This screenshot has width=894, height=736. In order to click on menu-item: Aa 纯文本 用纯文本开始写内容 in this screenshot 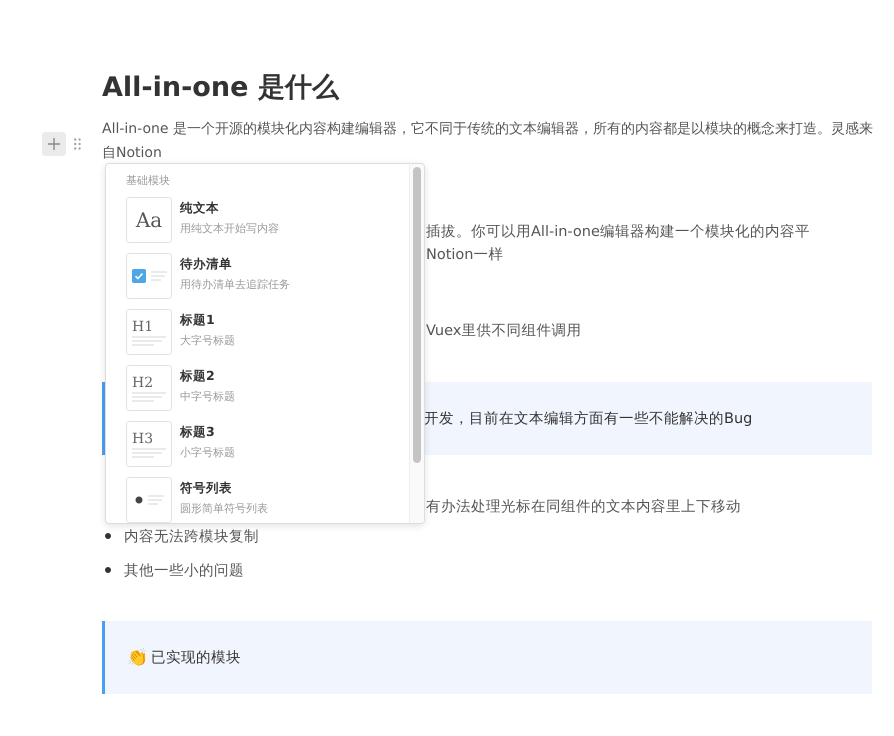, I will do `click(267, 220)`.